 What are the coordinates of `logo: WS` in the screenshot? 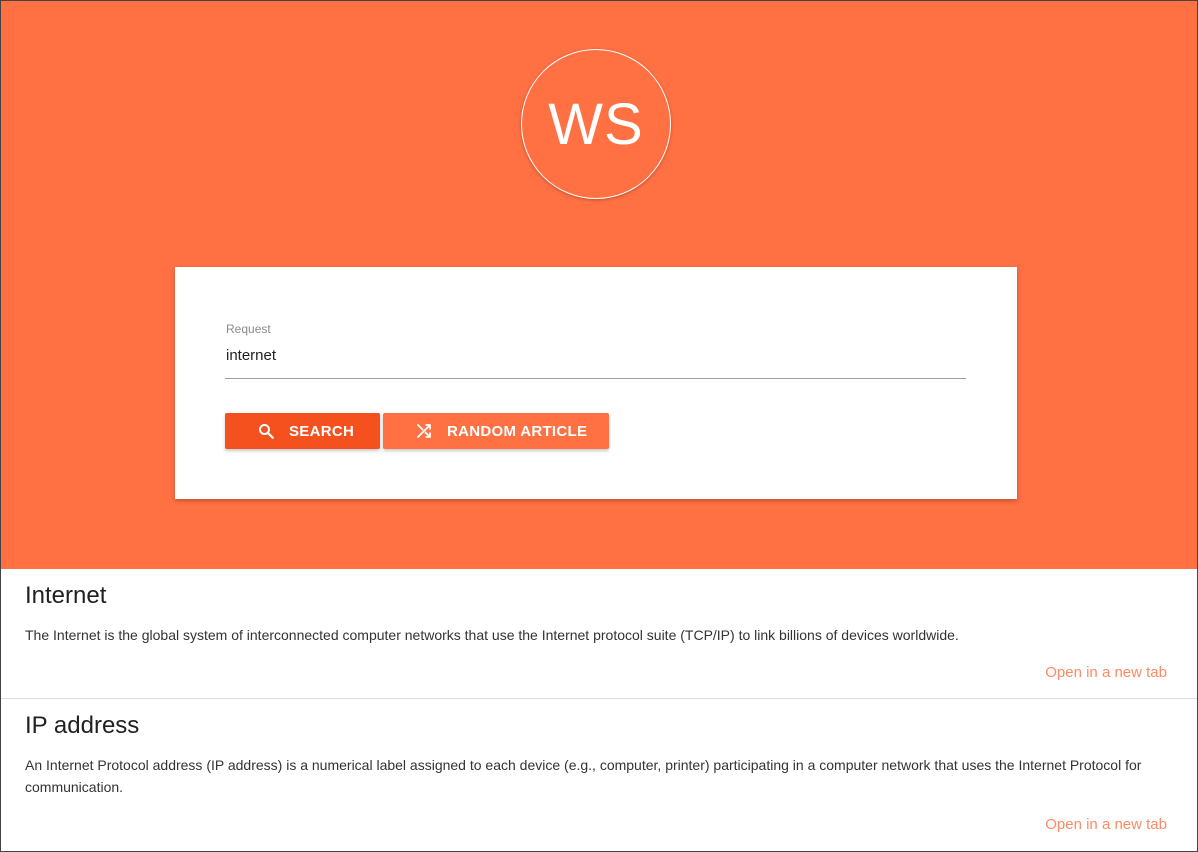 It's located at (596, 124).